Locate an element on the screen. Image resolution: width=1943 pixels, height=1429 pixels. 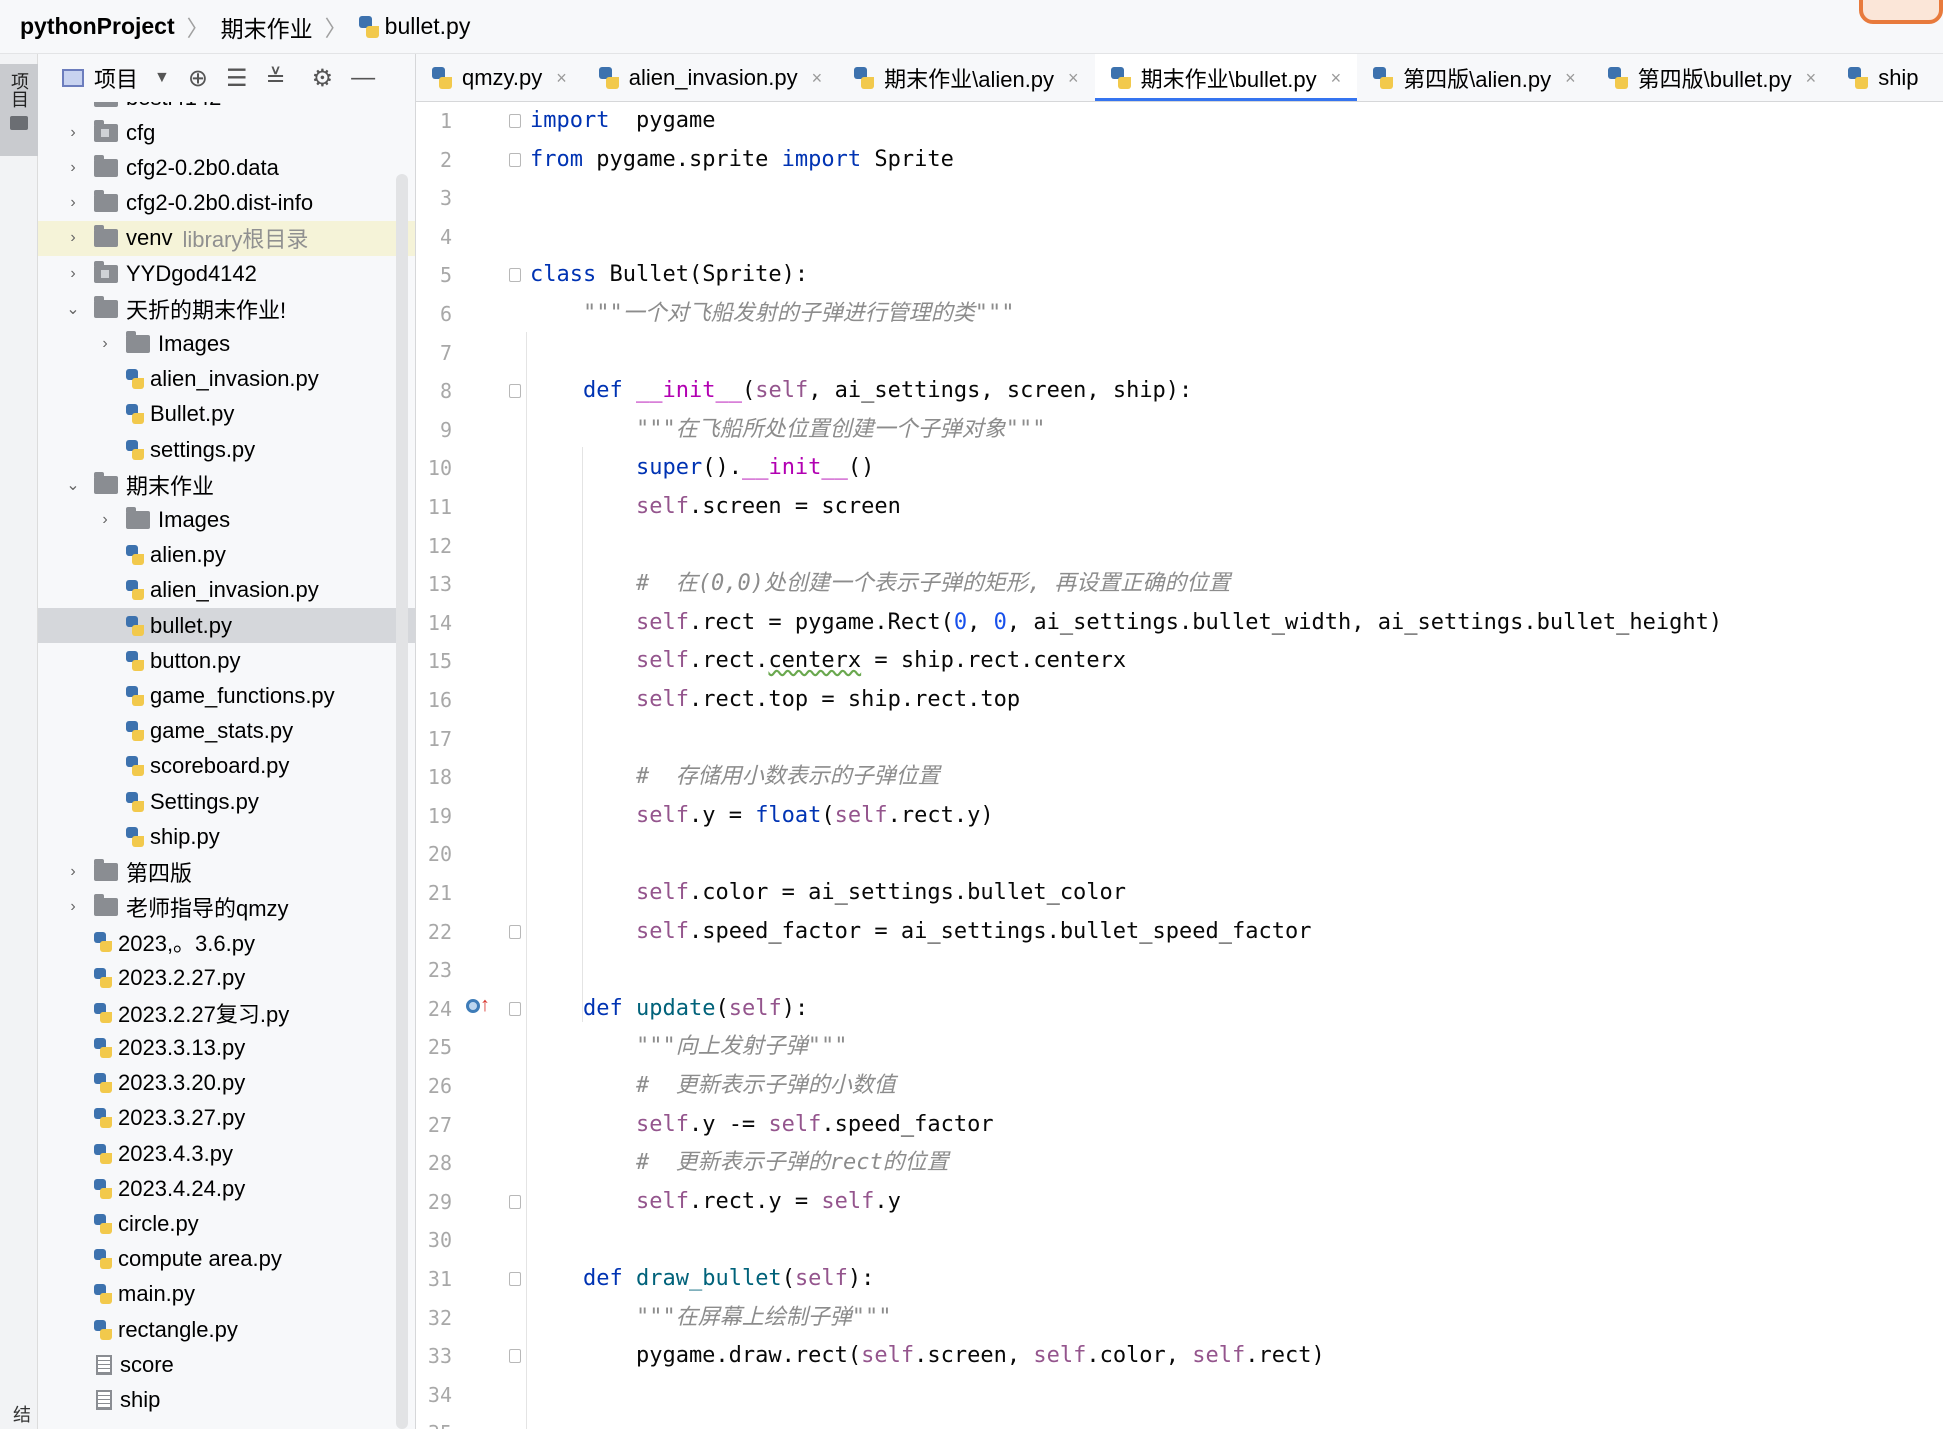
line-number: 28 is located at coordinates (439, 1163).